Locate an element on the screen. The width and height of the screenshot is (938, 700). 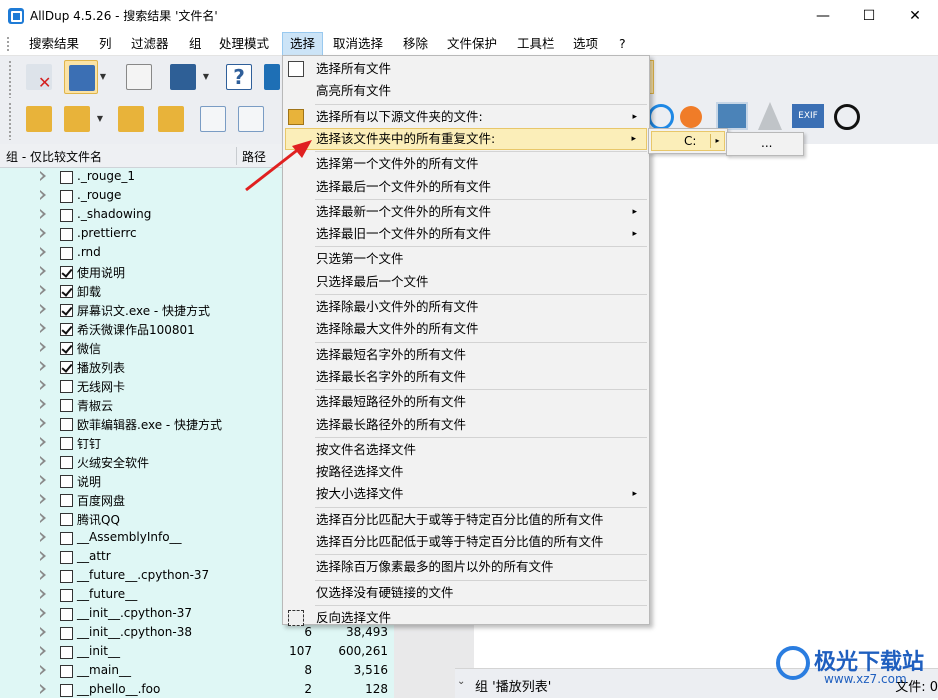
menu-search-results: 搜索结果 is located at coordinates (54, 44).